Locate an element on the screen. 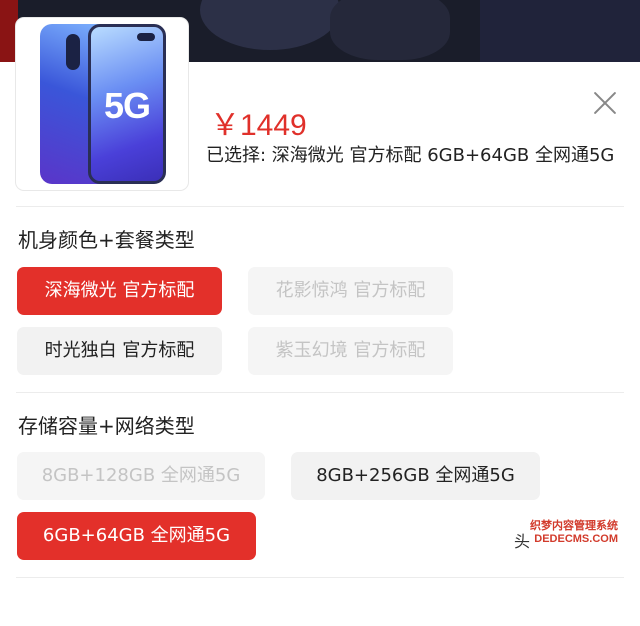 The width and height of the screenshot is (640, 626). watermark-line1: 织梦内容管理系统 is located at coordinates (574, 526).